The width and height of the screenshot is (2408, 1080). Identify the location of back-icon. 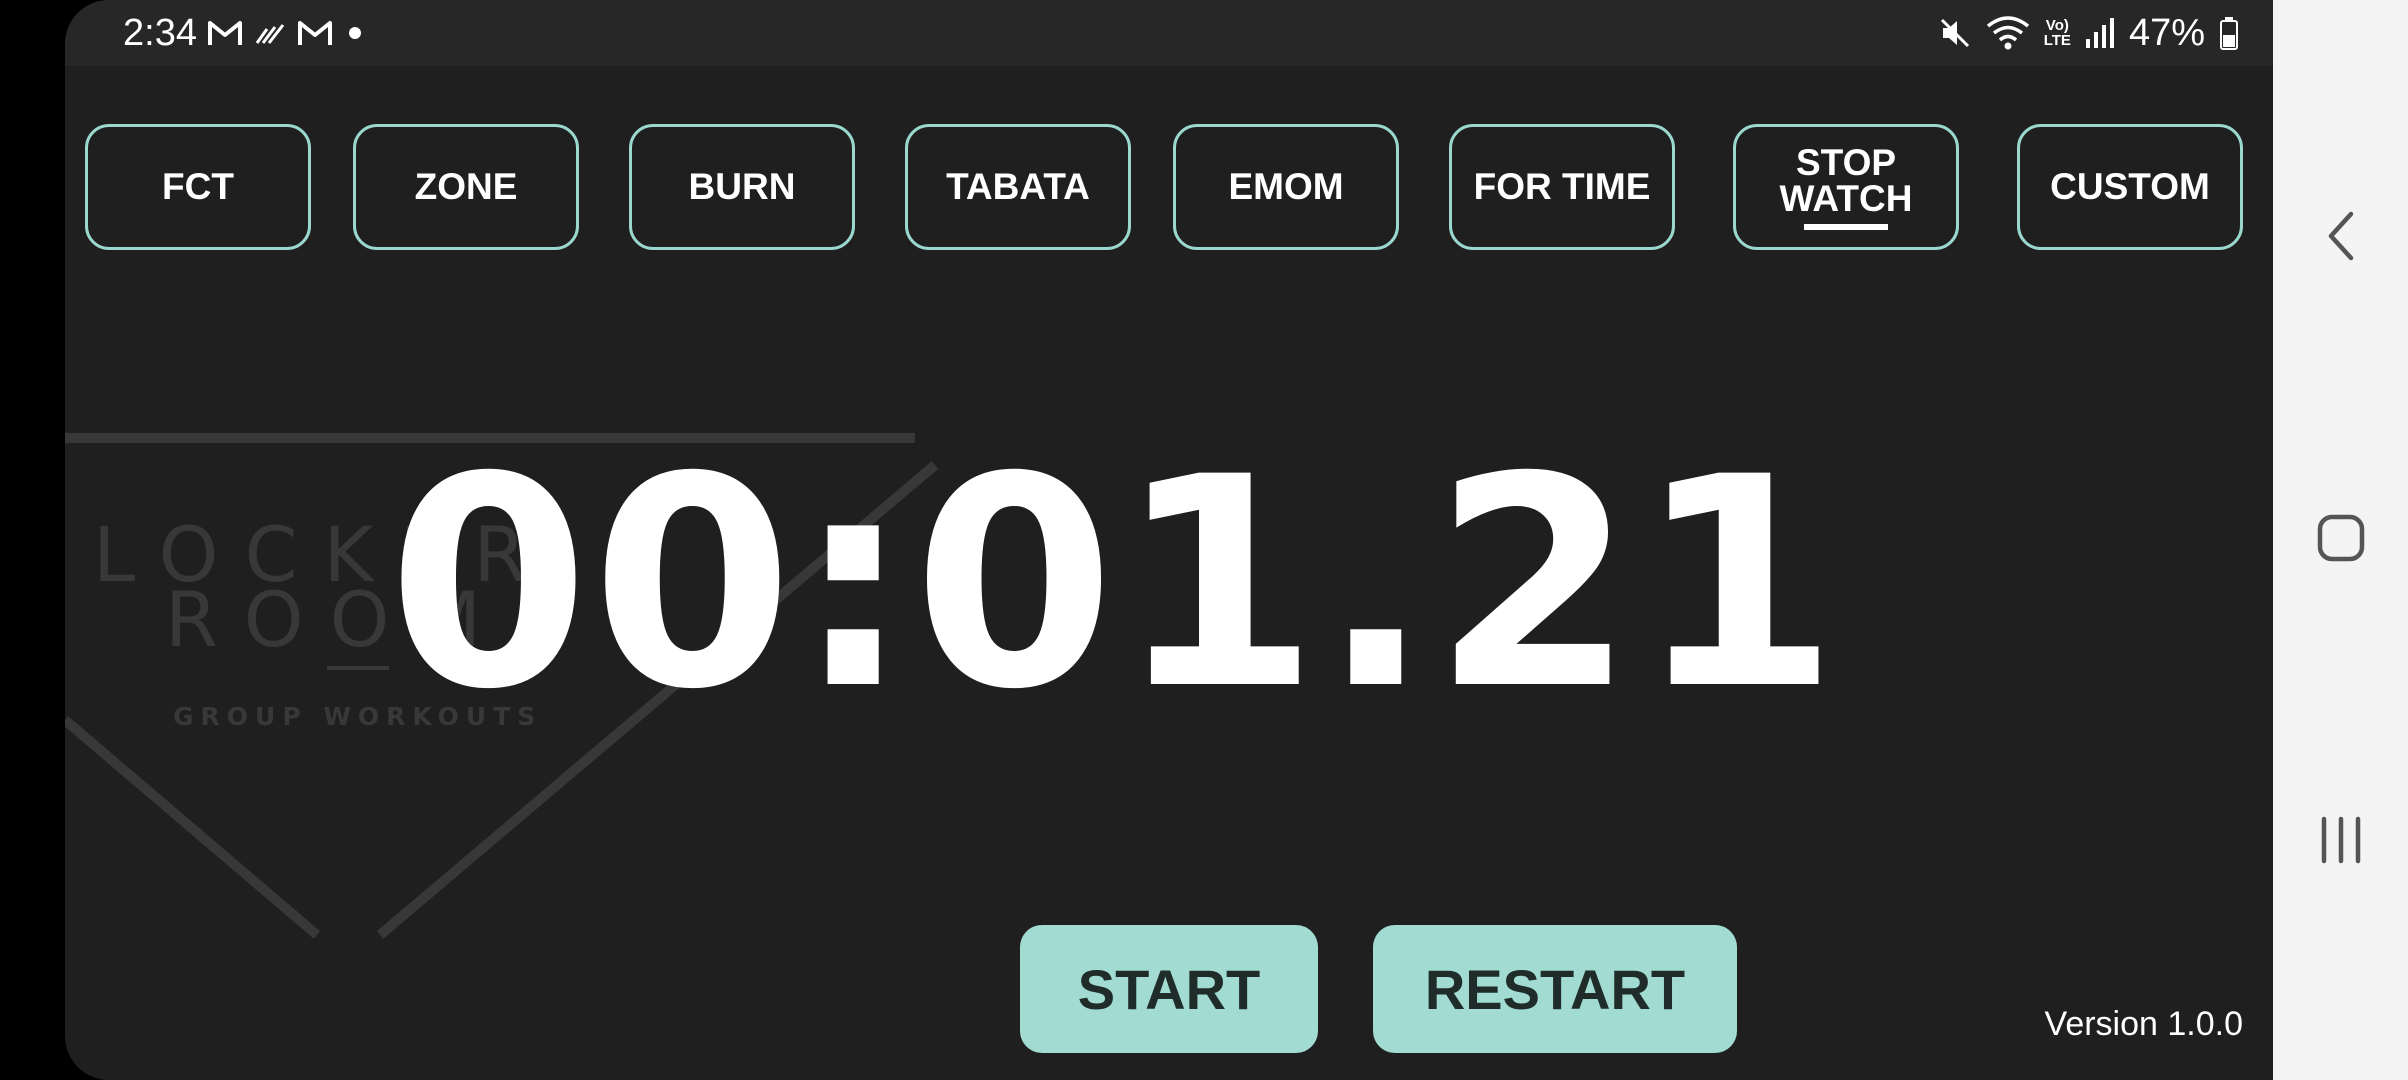
(2341, 238).